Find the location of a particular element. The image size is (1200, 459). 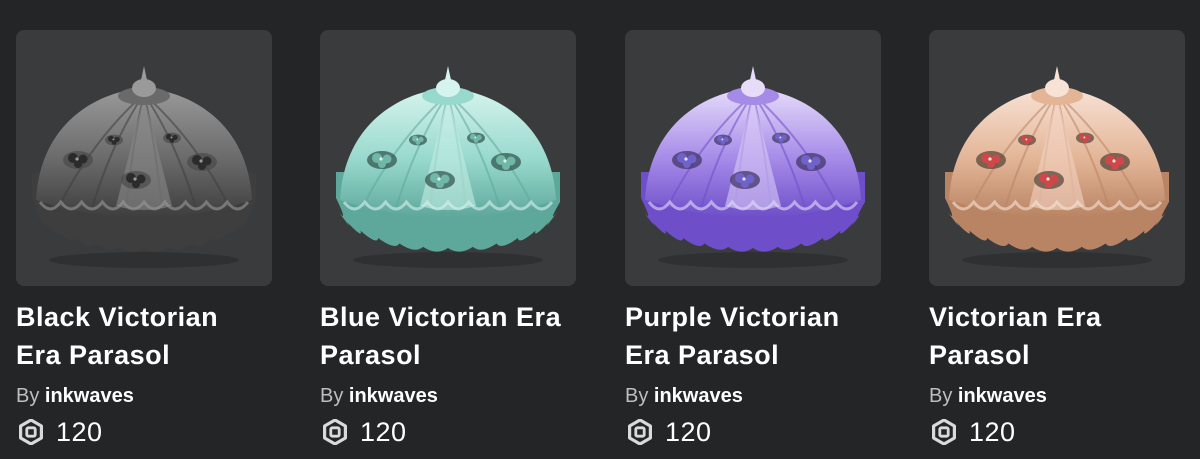

item-name: Black Victorian Era Parasol is located at coordinates (141, 336).